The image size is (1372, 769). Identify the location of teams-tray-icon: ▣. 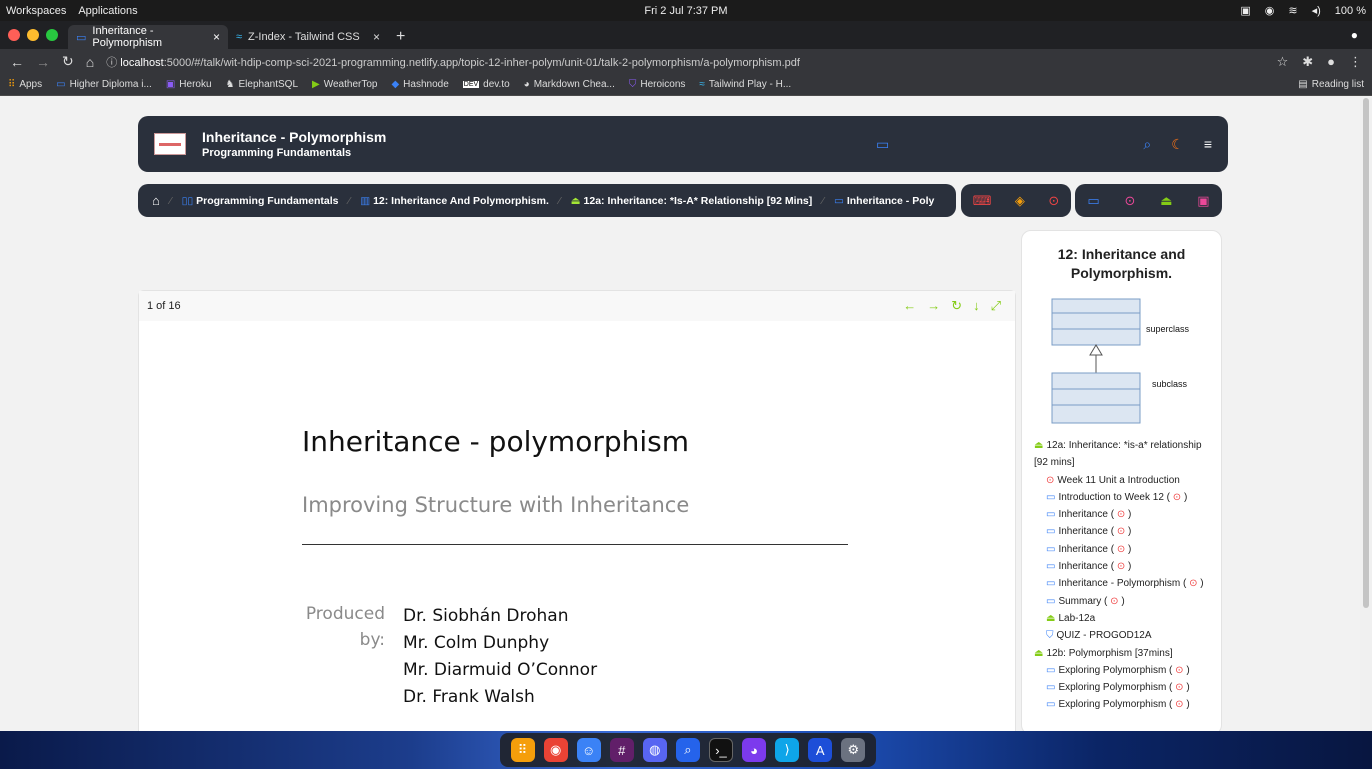
(1245, 10).